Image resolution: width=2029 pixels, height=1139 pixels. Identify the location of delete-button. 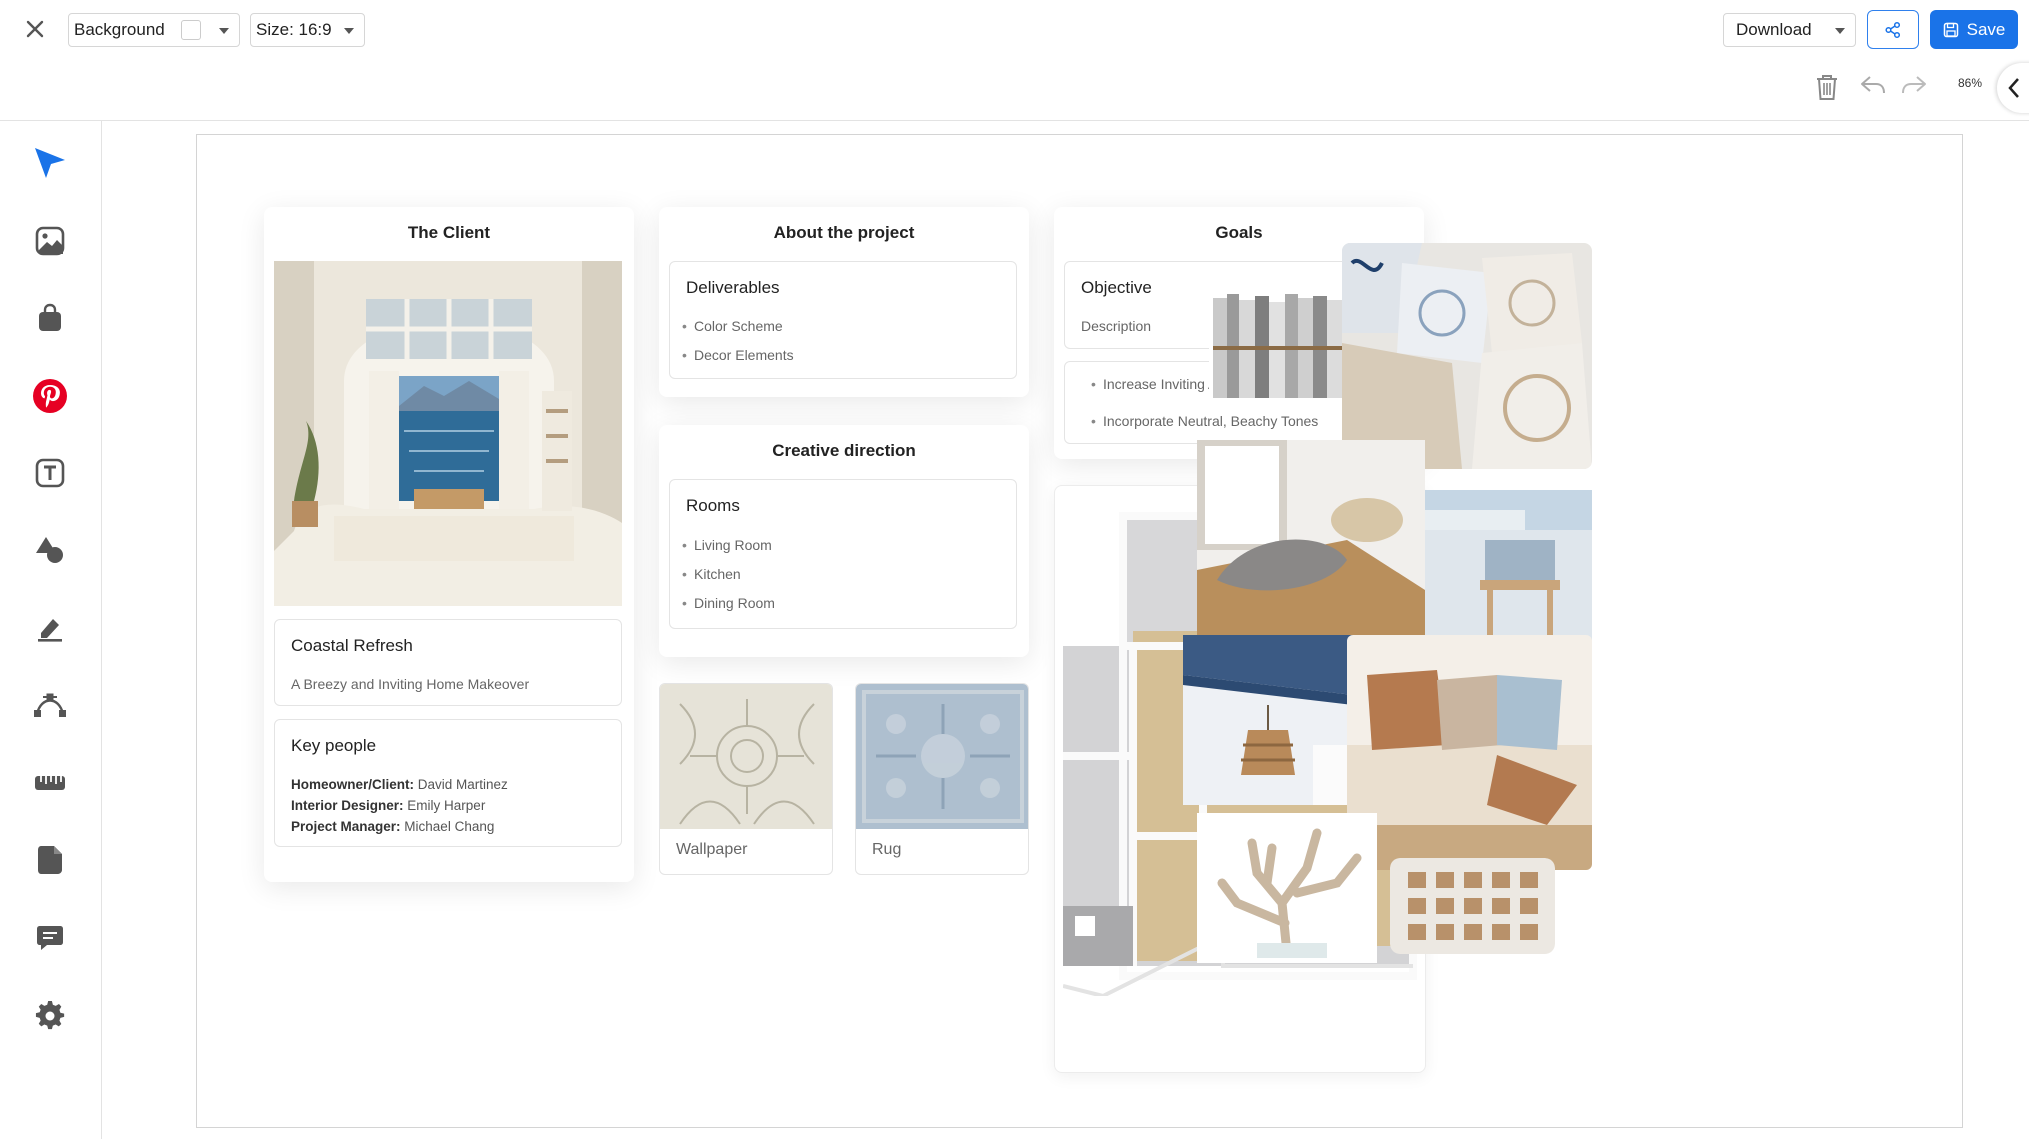
(1829, 92).